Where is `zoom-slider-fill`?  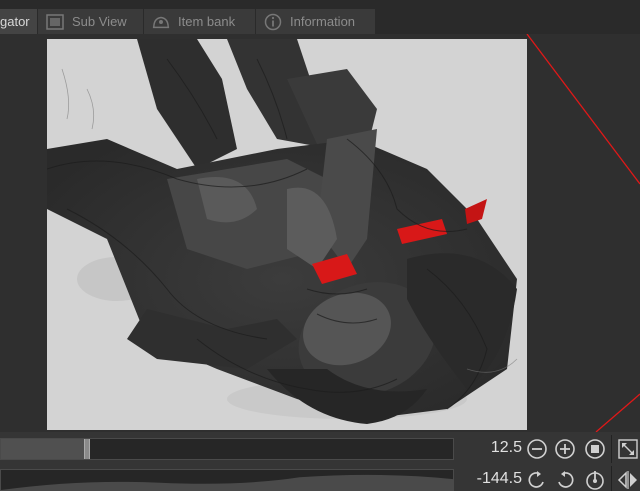
zoom-slider-fill is located at coordinates (44, 449).